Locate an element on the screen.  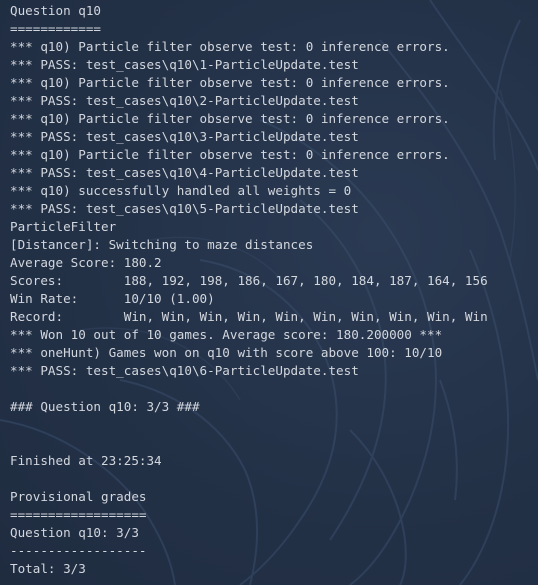
output-line: Question q10: 3/3 is located at coordinates (74, 532).